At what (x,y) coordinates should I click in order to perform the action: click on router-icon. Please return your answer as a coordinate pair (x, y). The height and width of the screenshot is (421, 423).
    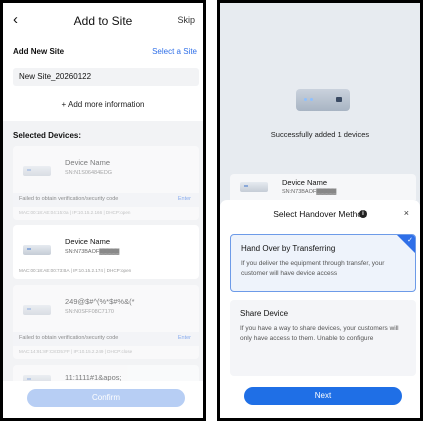
    Looking at the image, I should click on (323, 100).